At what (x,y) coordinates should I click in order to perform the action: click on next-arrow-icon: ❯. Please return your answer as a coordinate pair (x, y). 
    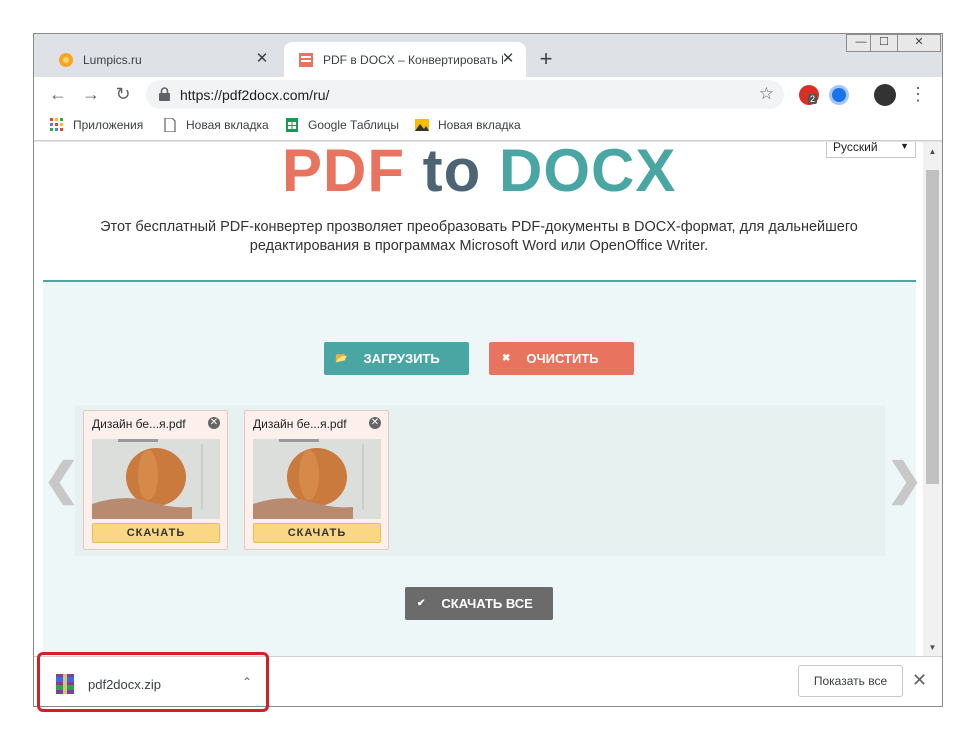
    Looking at the image, I should click on (904, 479).